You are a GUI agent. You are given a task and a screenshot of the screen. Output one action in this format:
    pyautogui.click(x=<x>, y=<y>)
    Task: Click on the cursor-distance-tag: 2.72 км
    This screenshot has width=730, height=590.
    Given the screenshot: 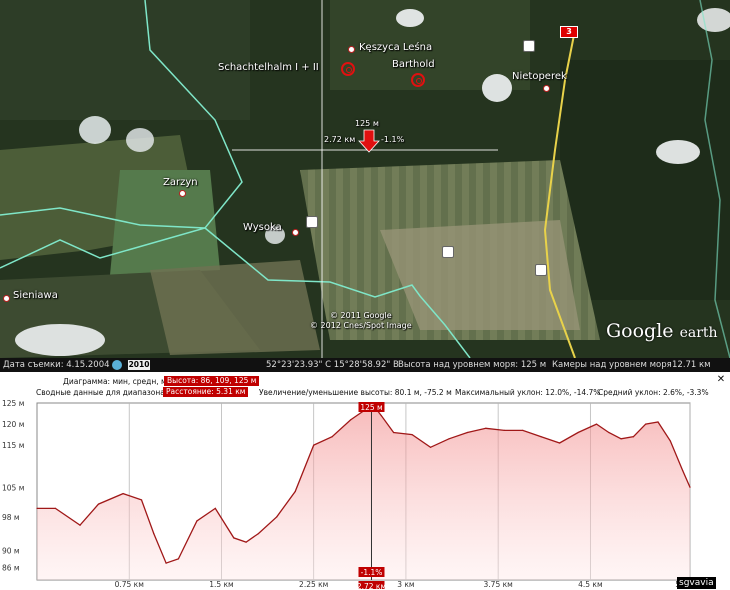 What is the action you would take?
    pyautogui.click(x=371, y=585)
    